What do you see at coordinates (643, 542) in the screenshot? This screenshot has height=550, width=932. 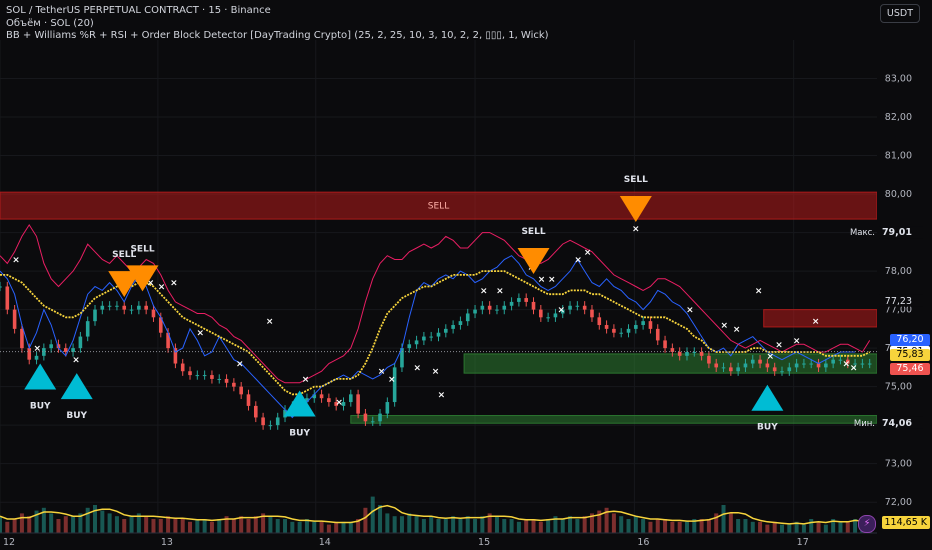 I see `time-tick-label: 16` at bounding box center [643, 542].